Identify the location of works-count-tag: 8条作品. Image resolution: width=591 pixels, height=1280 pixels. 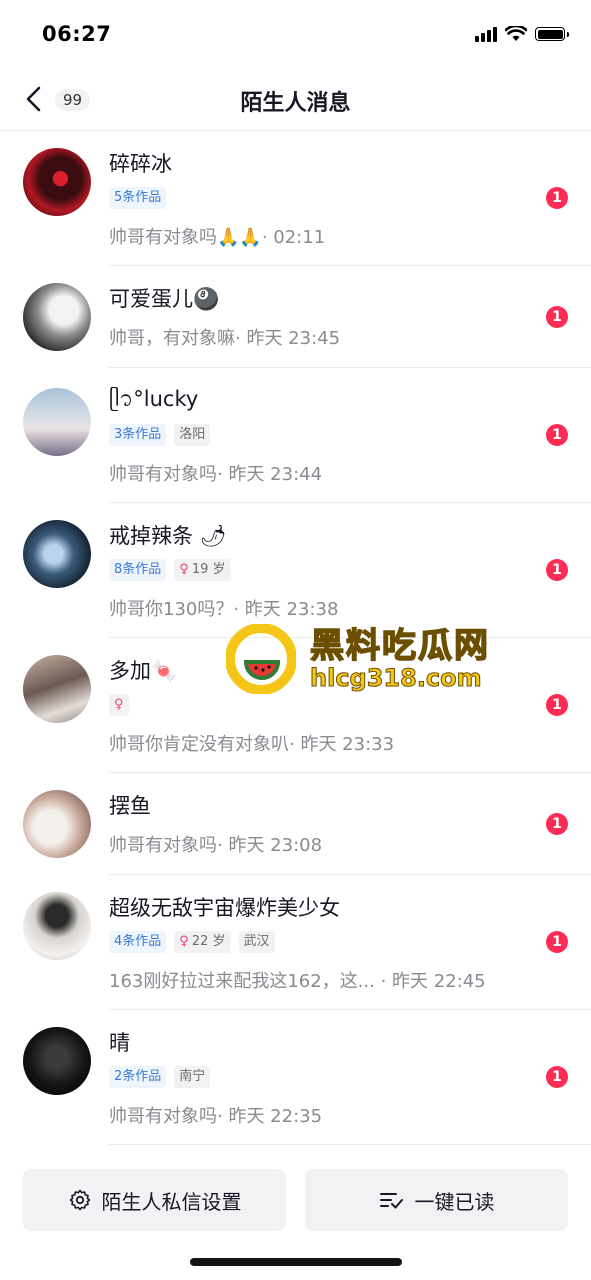
(138, 570).